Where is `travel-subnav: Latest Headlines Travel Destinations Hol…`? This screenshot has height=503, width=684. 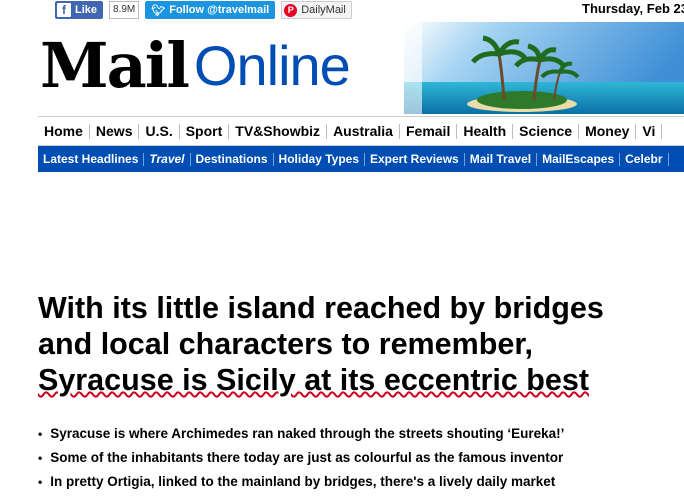
travel-subnav: Latest Headlines Travel Destinations Hol… is located at coordinates (361, 159).